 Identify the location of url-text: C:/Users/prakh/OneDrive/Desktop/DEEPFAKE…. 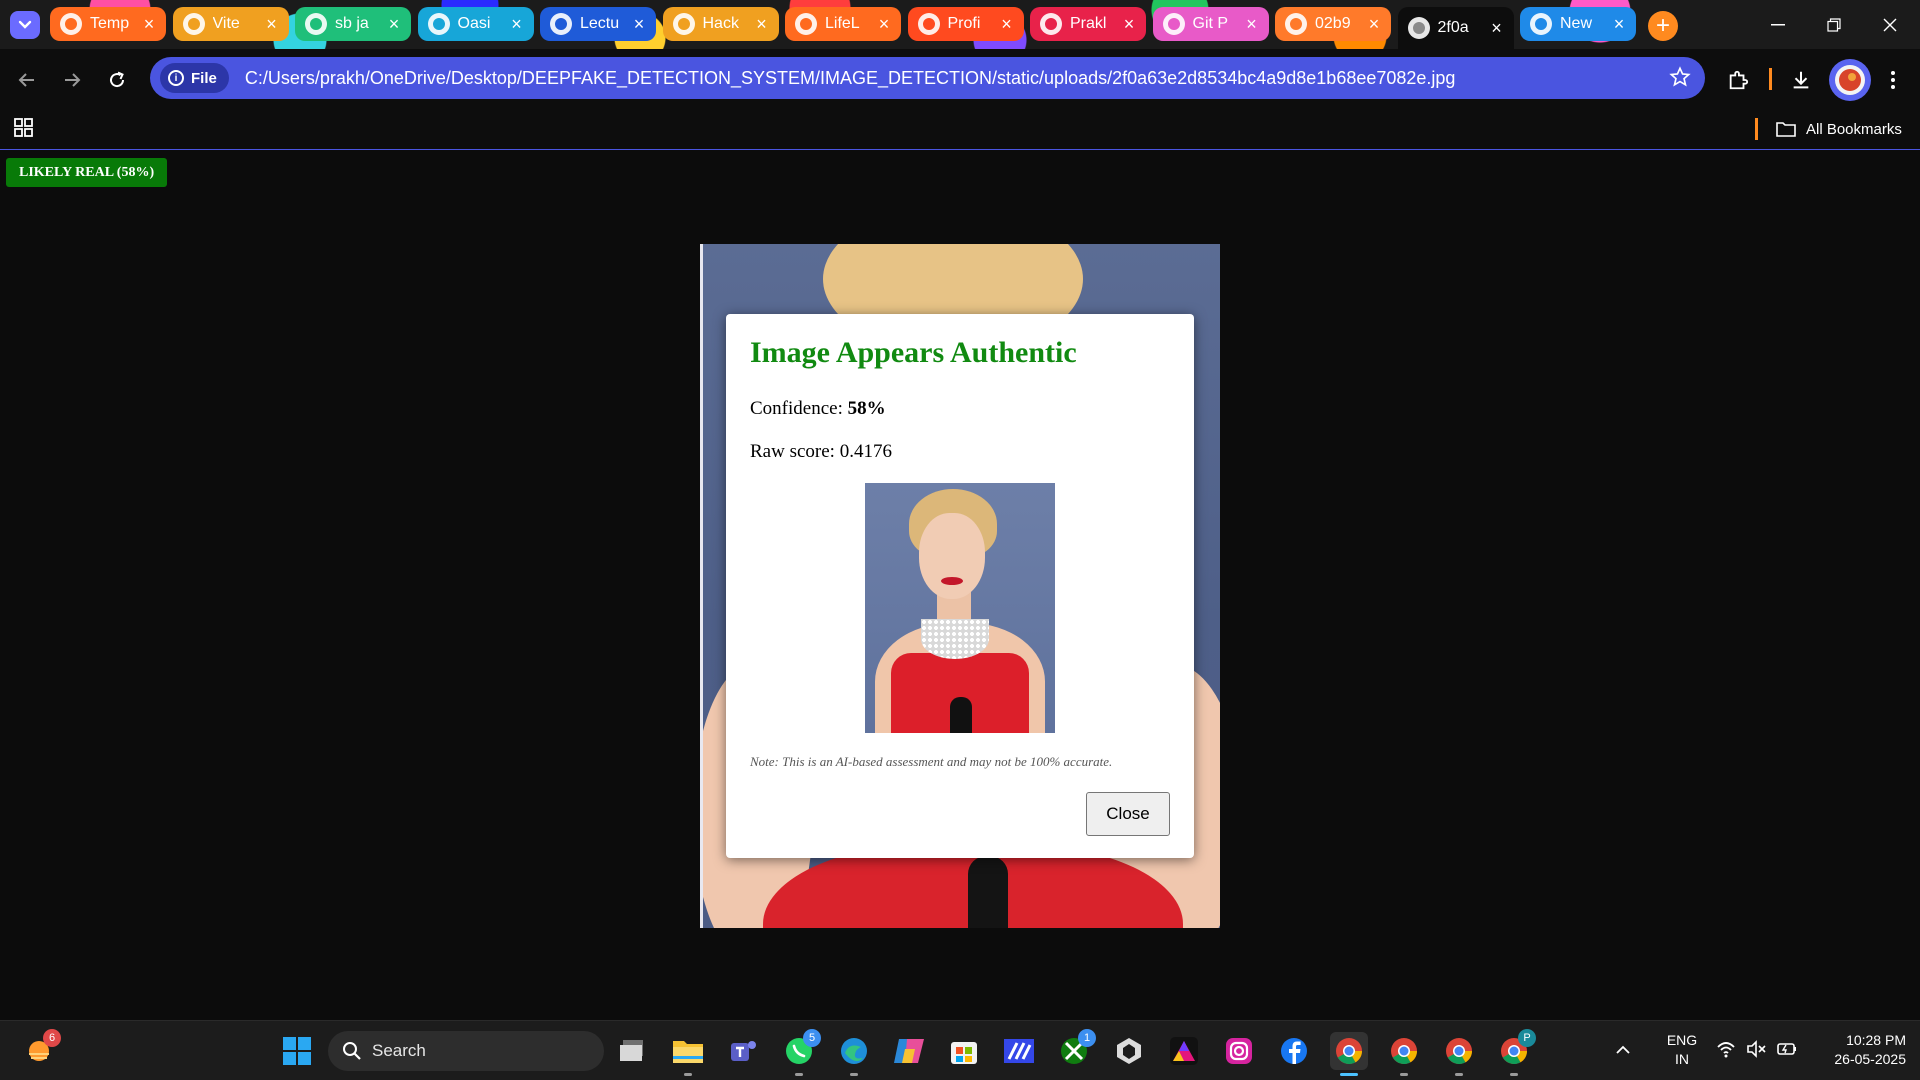
(850, 78).